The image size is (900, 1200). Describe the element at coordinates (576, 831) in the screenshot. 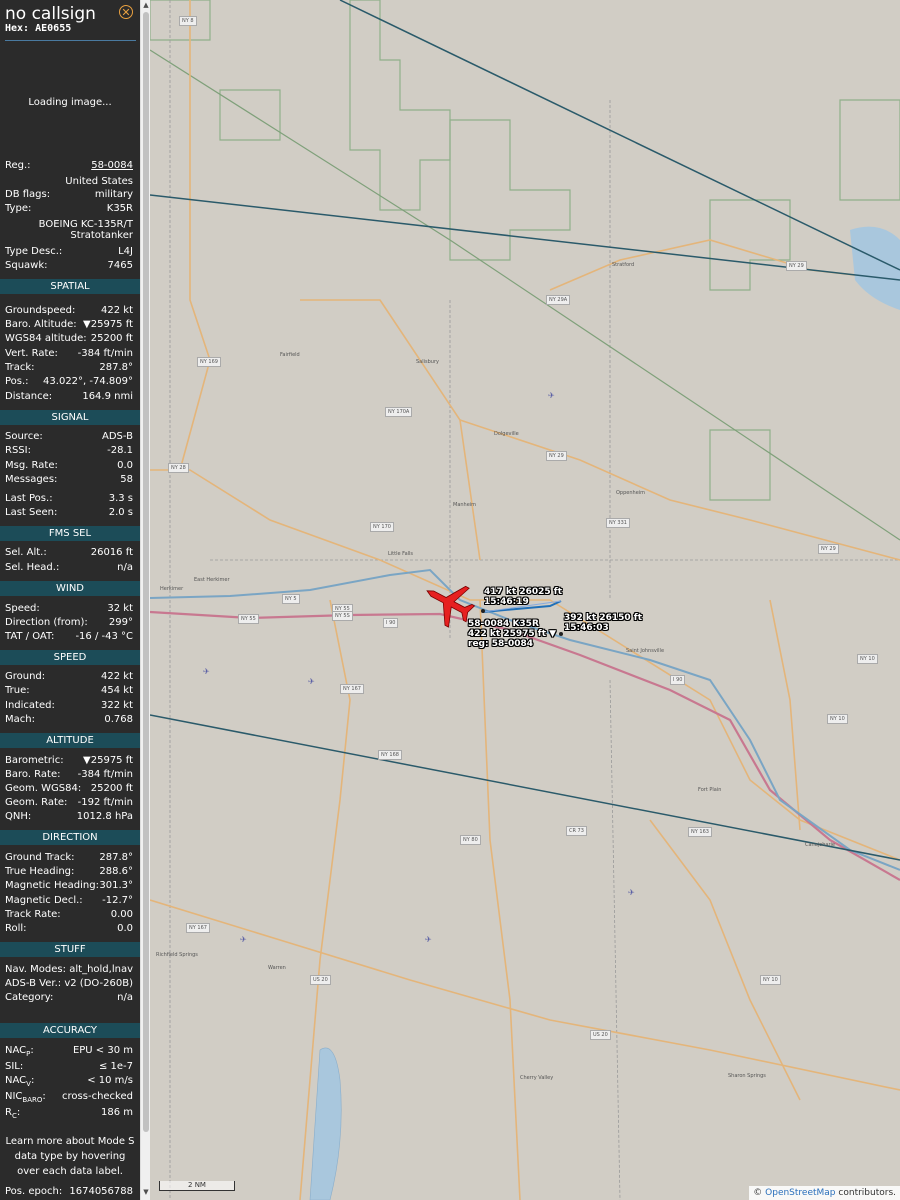

I see `road-shield: CR 73` at that location.